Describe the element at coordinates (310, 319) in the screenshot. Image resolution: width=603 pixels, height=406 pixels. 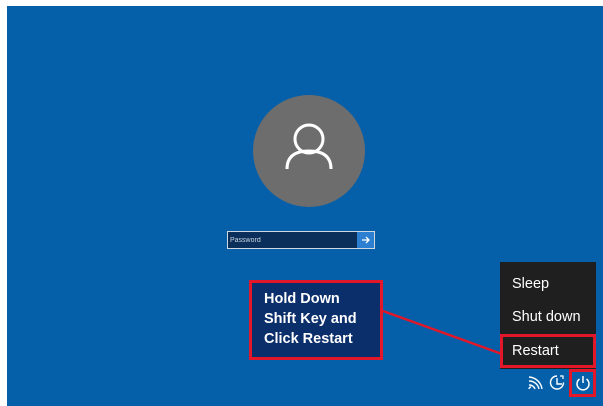
I see `callout-line-2: Shift Key and` at that location.